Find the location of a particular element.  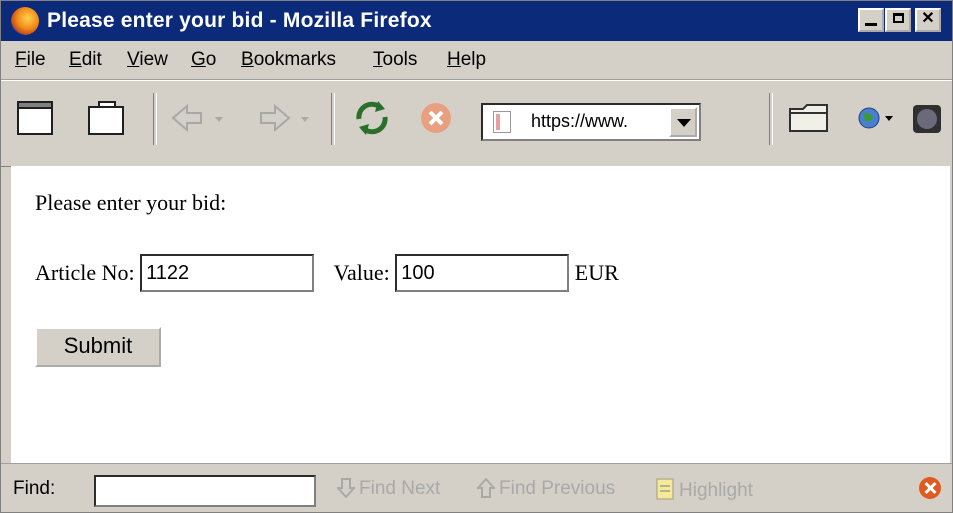

new-tab-icon is located at coordinates (106, 118).